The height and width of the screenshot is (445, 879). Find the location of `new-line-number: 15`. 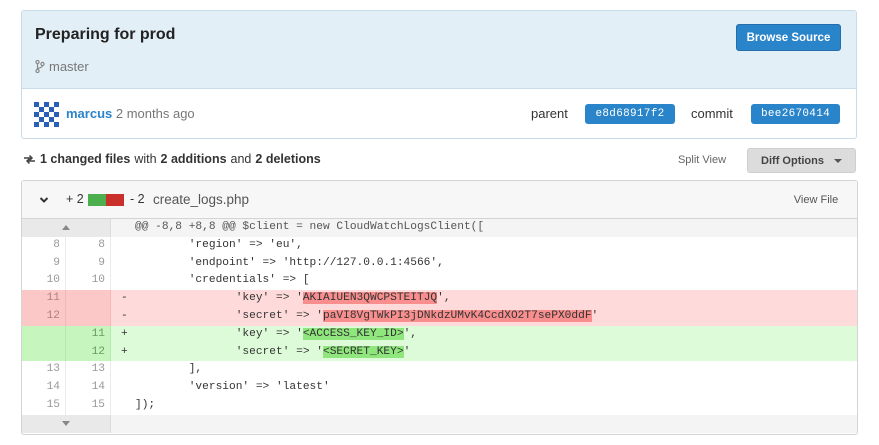

new-line-number: 15 is located at coordinates (88, 405).